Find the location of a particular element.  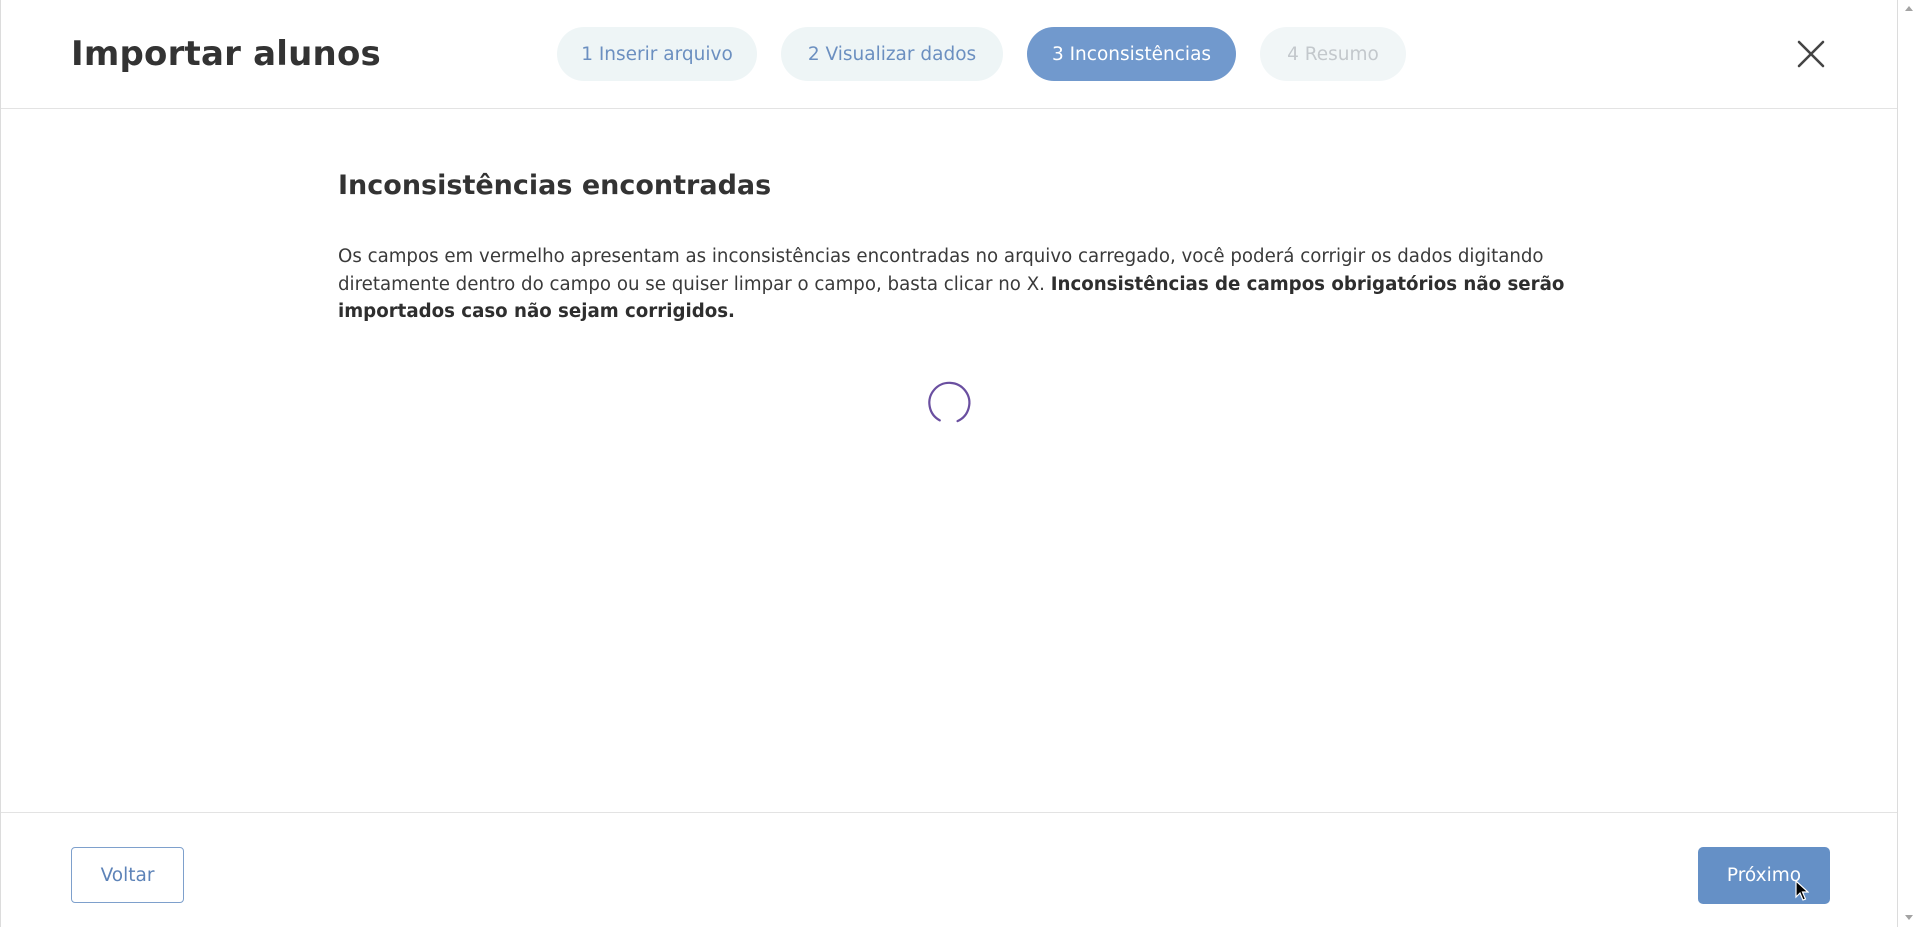

modal-title: Importar alunos is located at coordinates (226, 54).